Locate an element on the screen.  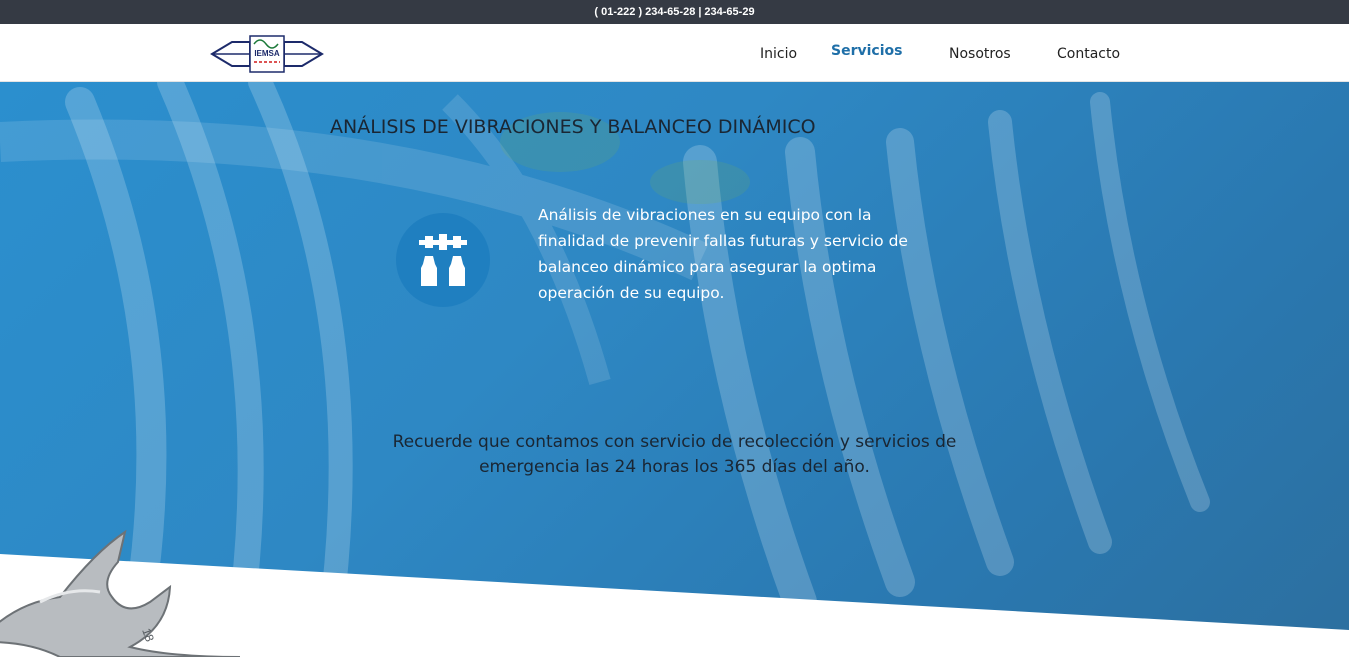
phone-number-1: ( 01-222 ) 234-65-28 is located at coordinates (645, 12).